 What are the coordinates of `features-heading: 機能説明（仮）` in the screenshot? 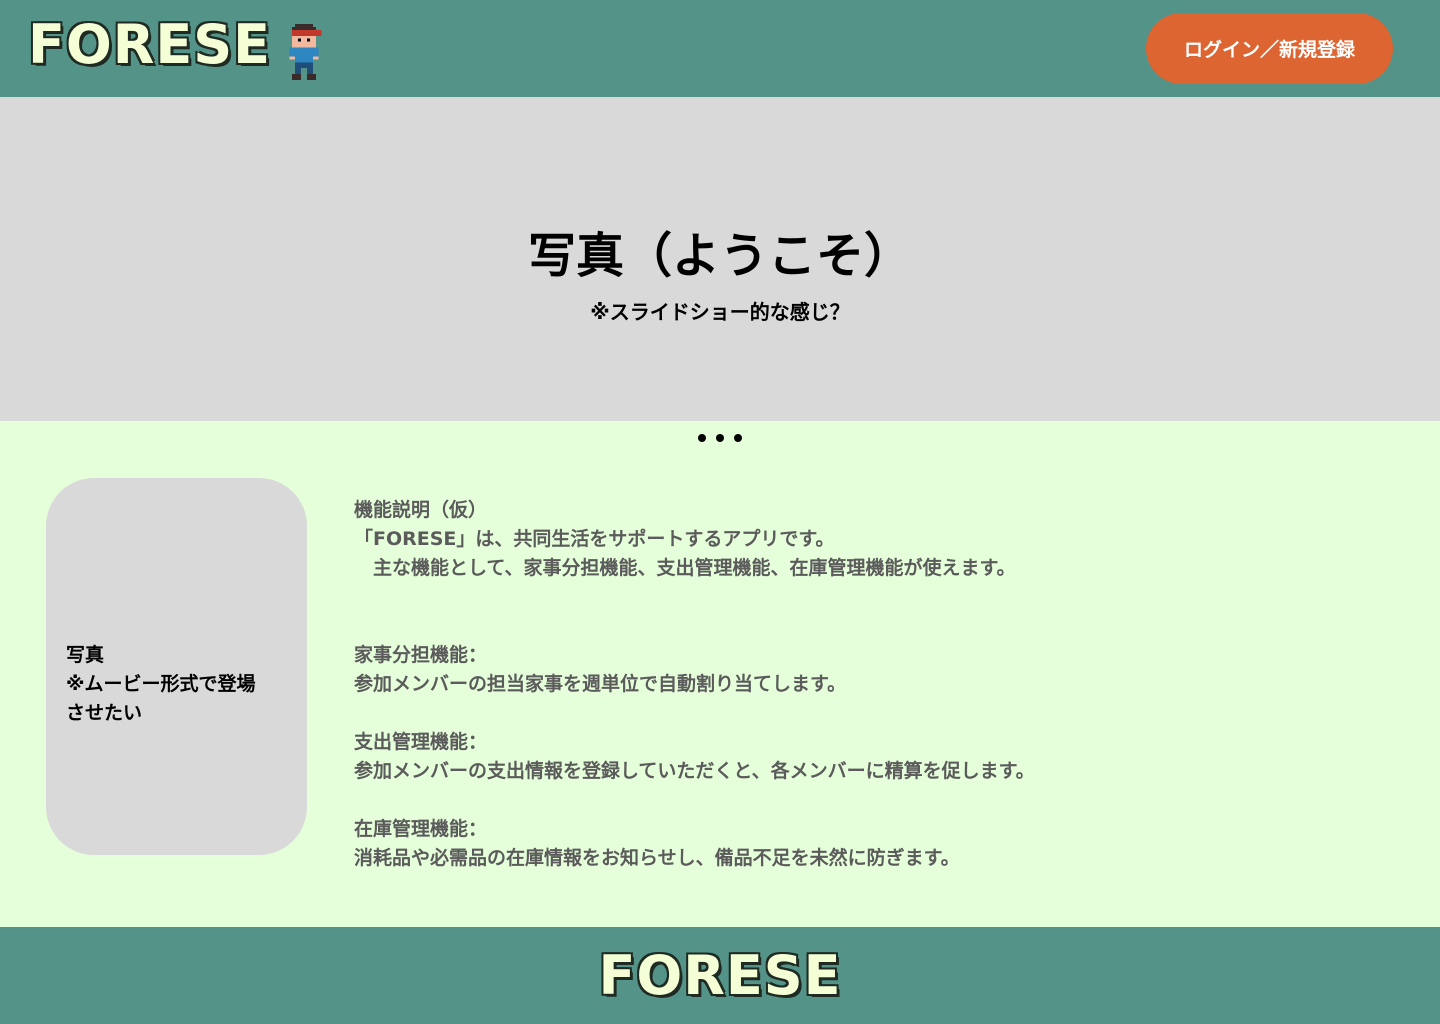 It's located at (421, 510).